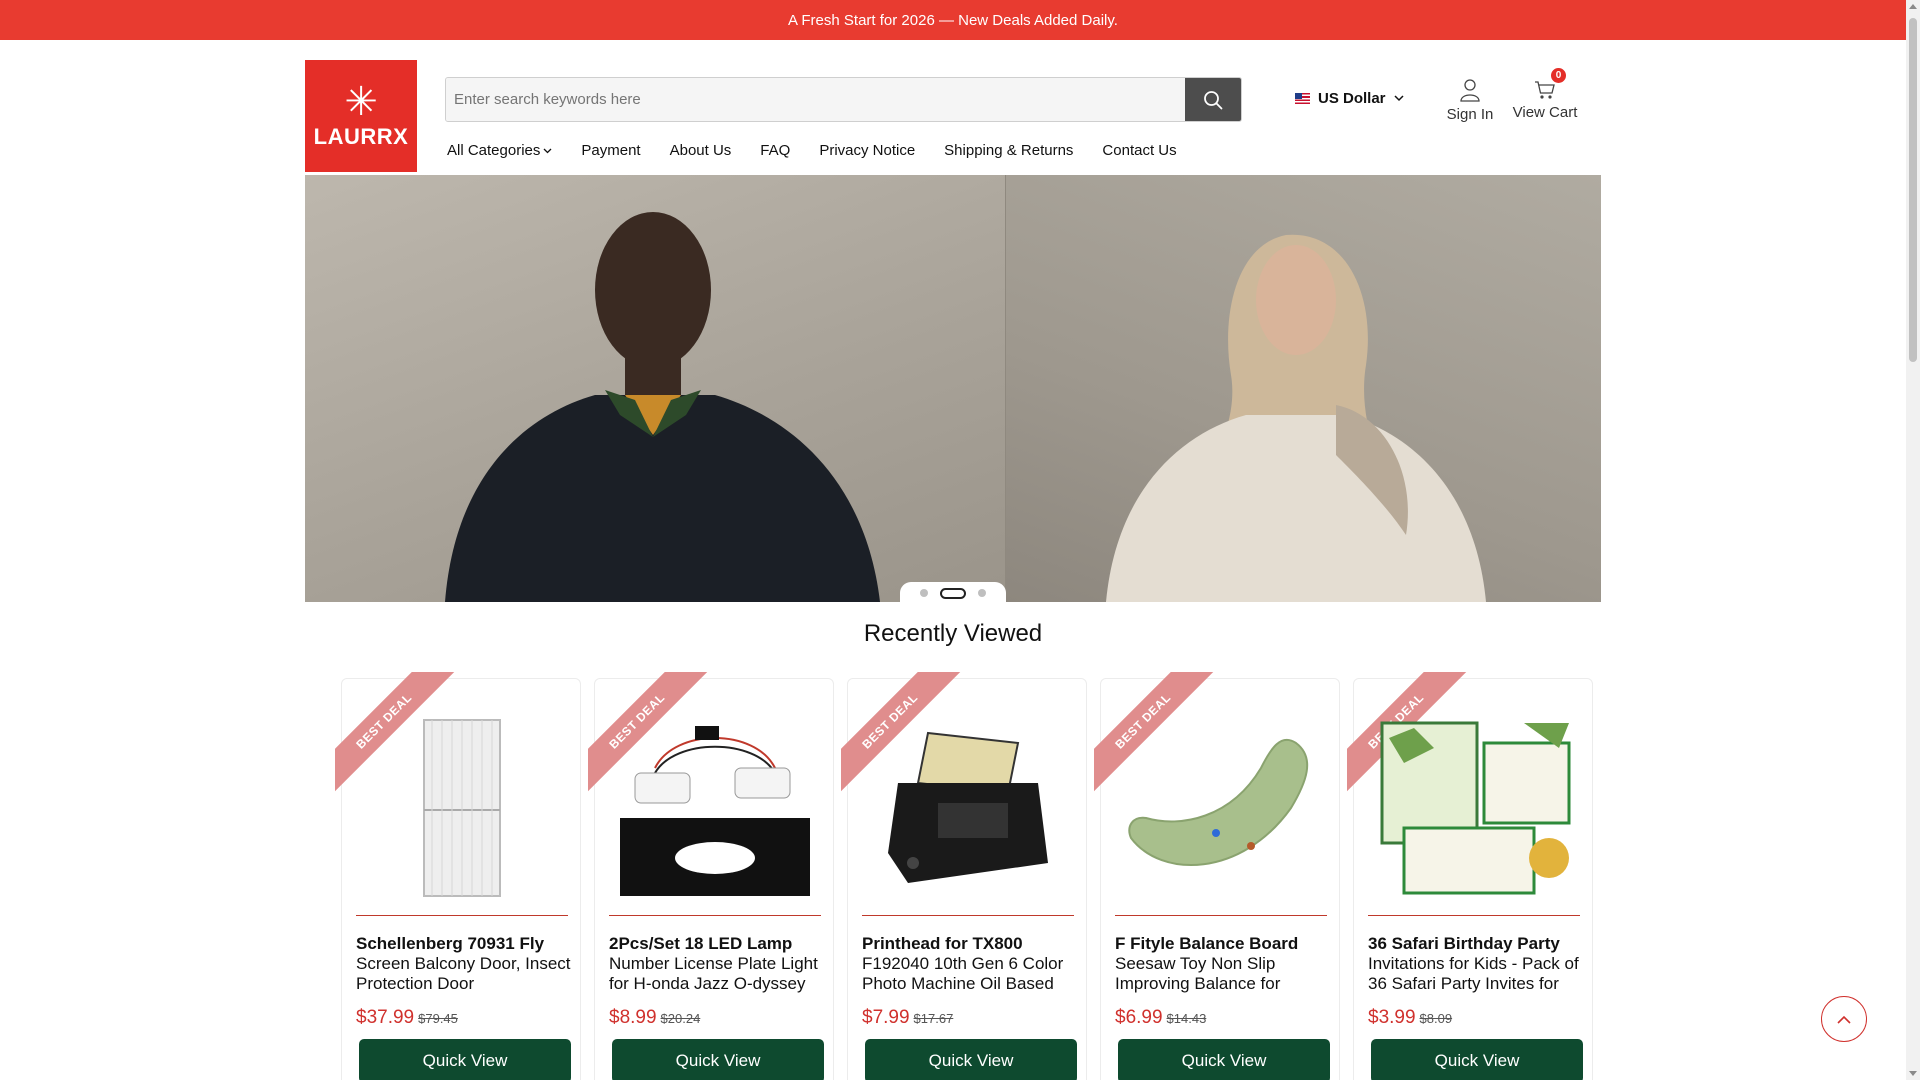 This screenshot has width=1920, height=1080. I want to click on view-cart-label: View Cart, so click(1545, 112).